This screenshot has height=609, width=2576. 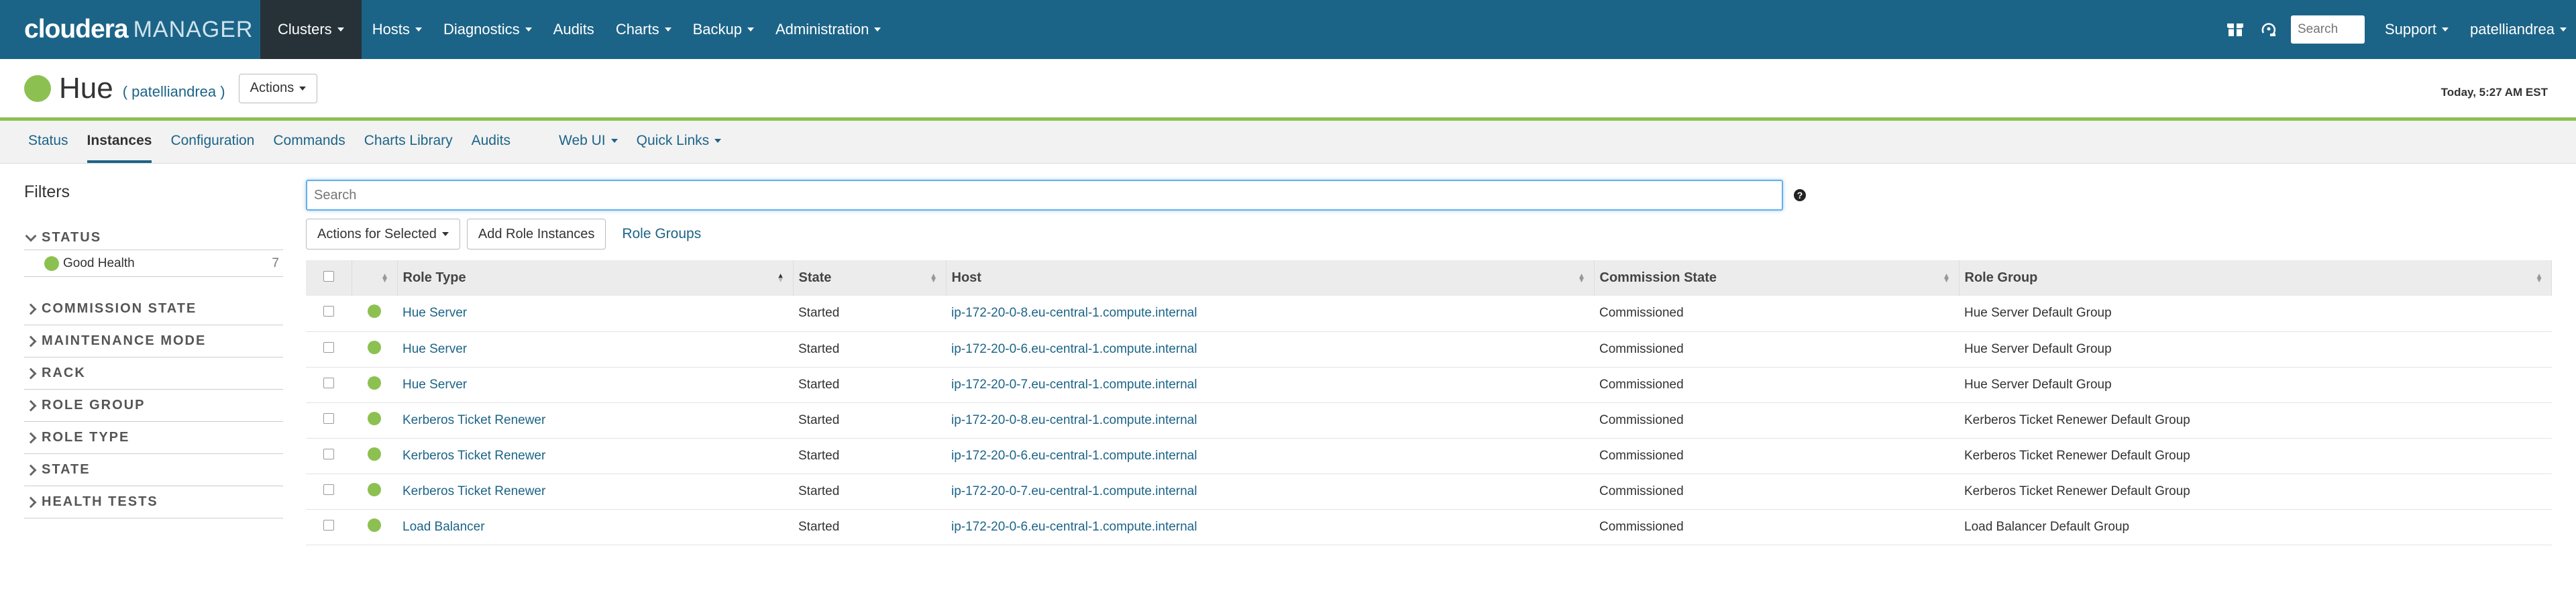 What do you see at coordinates (48, 142) in the screenshot?
I see `tab-status: Status` at bounding box center [48, 142].